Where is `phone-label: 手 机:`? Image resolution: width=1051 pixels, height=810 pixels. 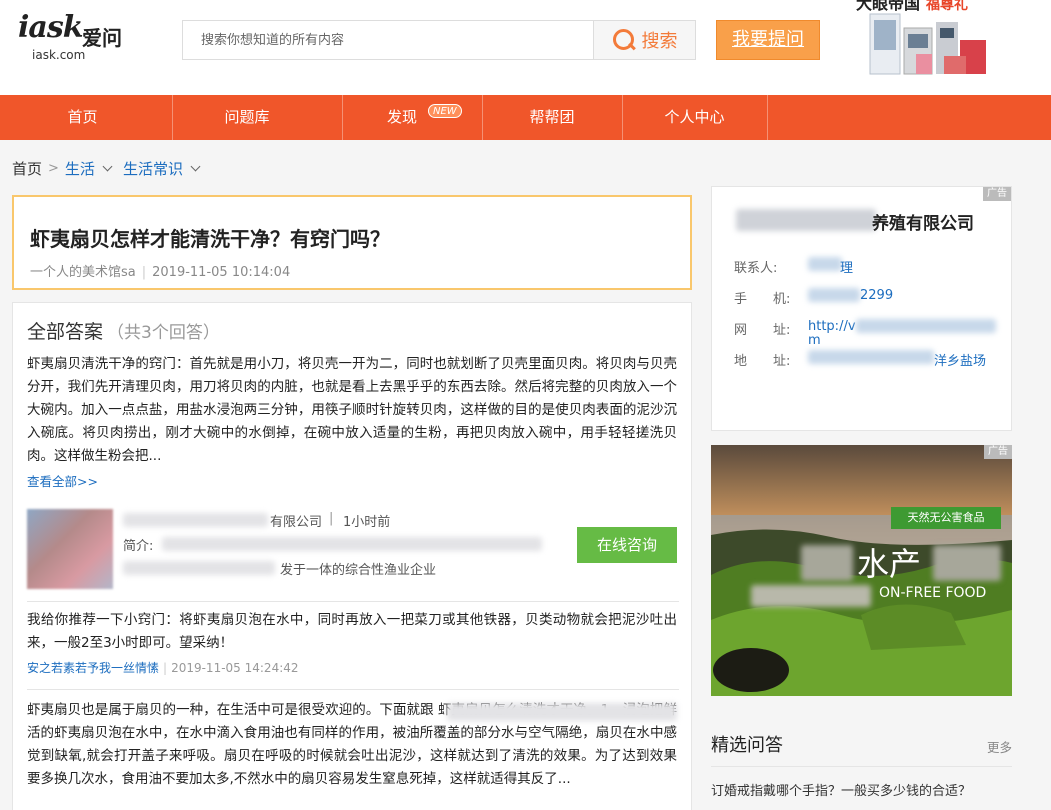 phone-label: 手 机: is located at coordinates (762, 299).